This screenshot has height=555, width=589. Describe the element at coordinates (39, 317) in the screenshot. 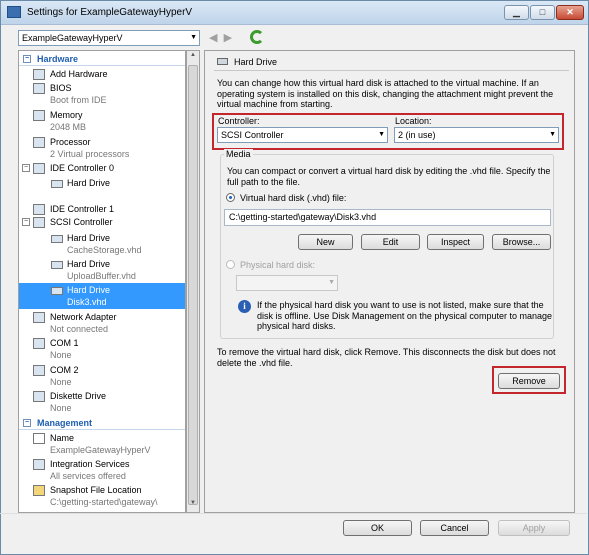

I see `network-adapter-icon` at that location.